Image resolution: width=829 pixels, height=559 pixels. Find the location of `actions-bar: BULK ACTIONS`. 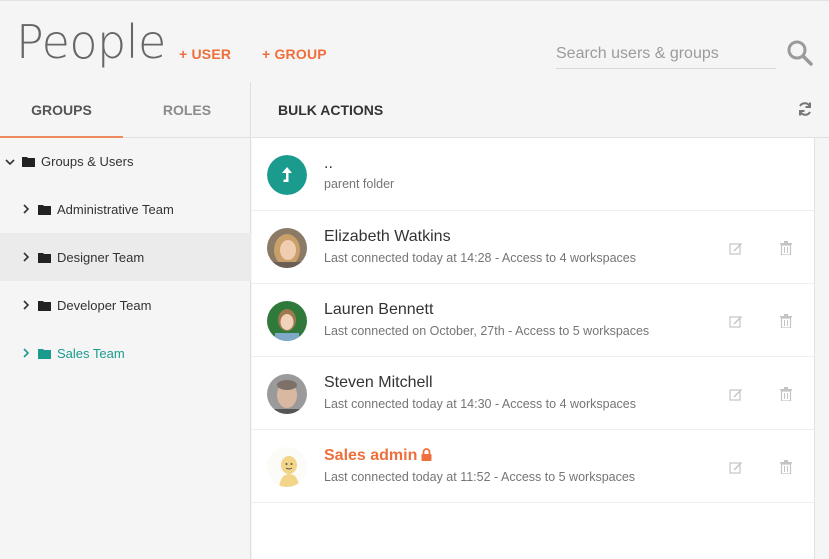

actions-bar: BULK ACTIONS is located at coordinates (540, 110).